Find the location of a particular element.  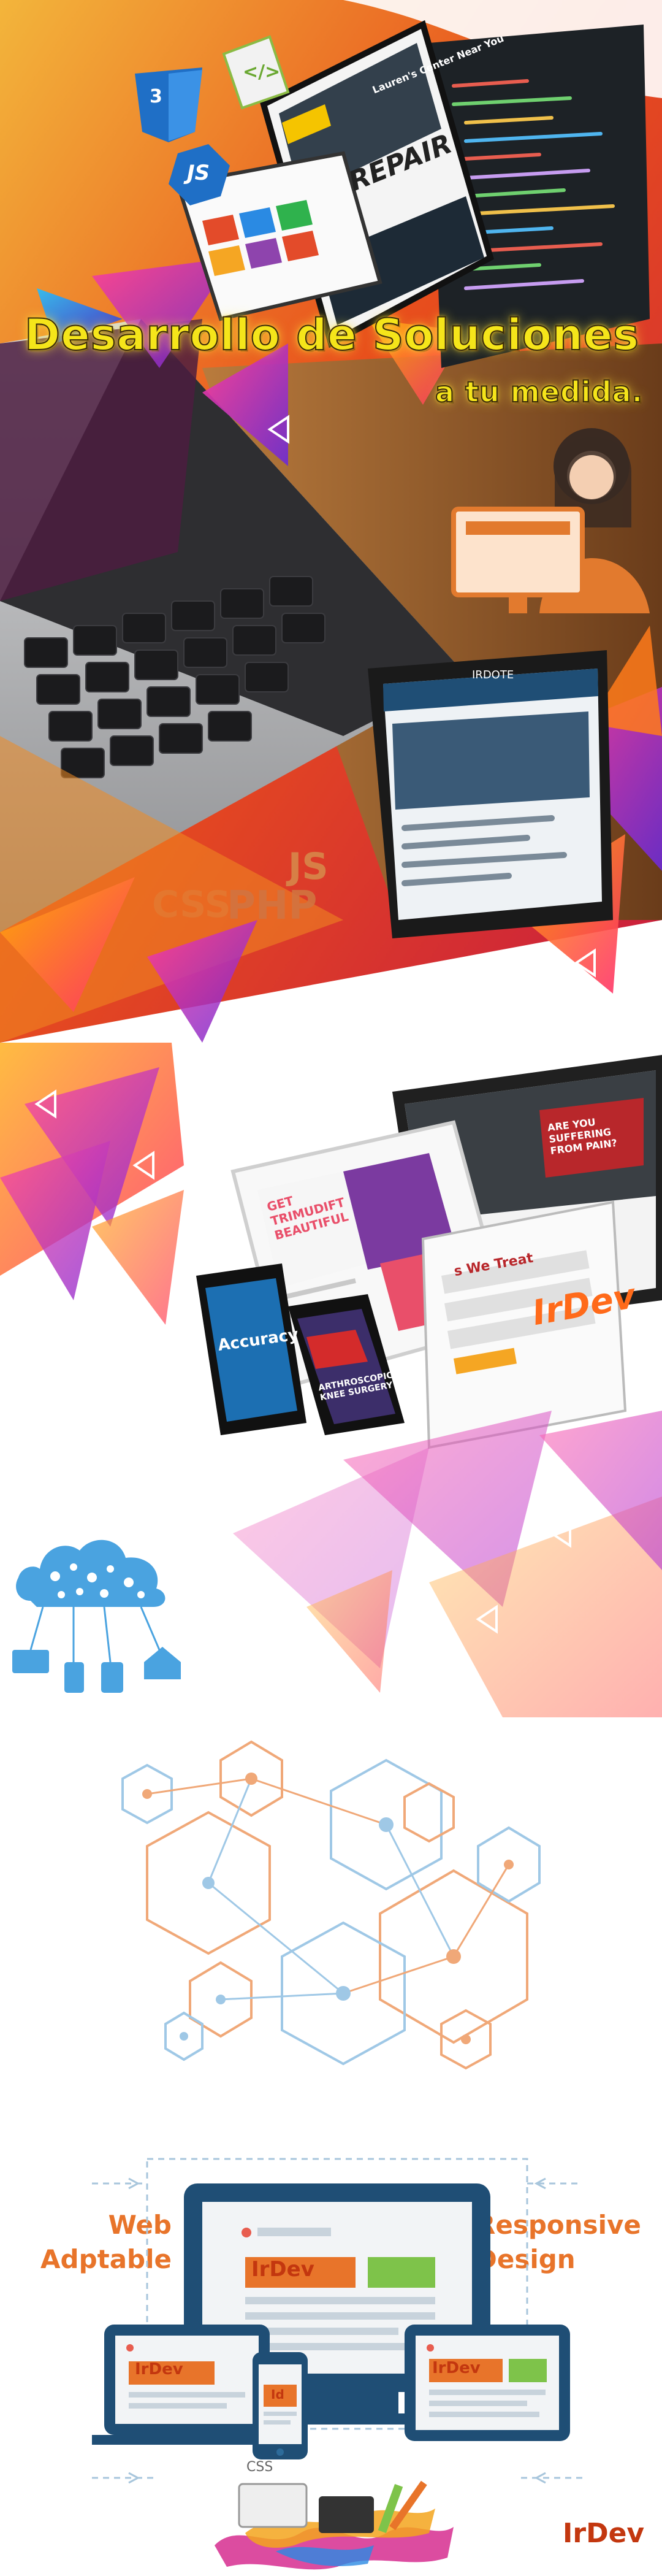

footer-brand: IrDev is located at coordinates (604, 2533).